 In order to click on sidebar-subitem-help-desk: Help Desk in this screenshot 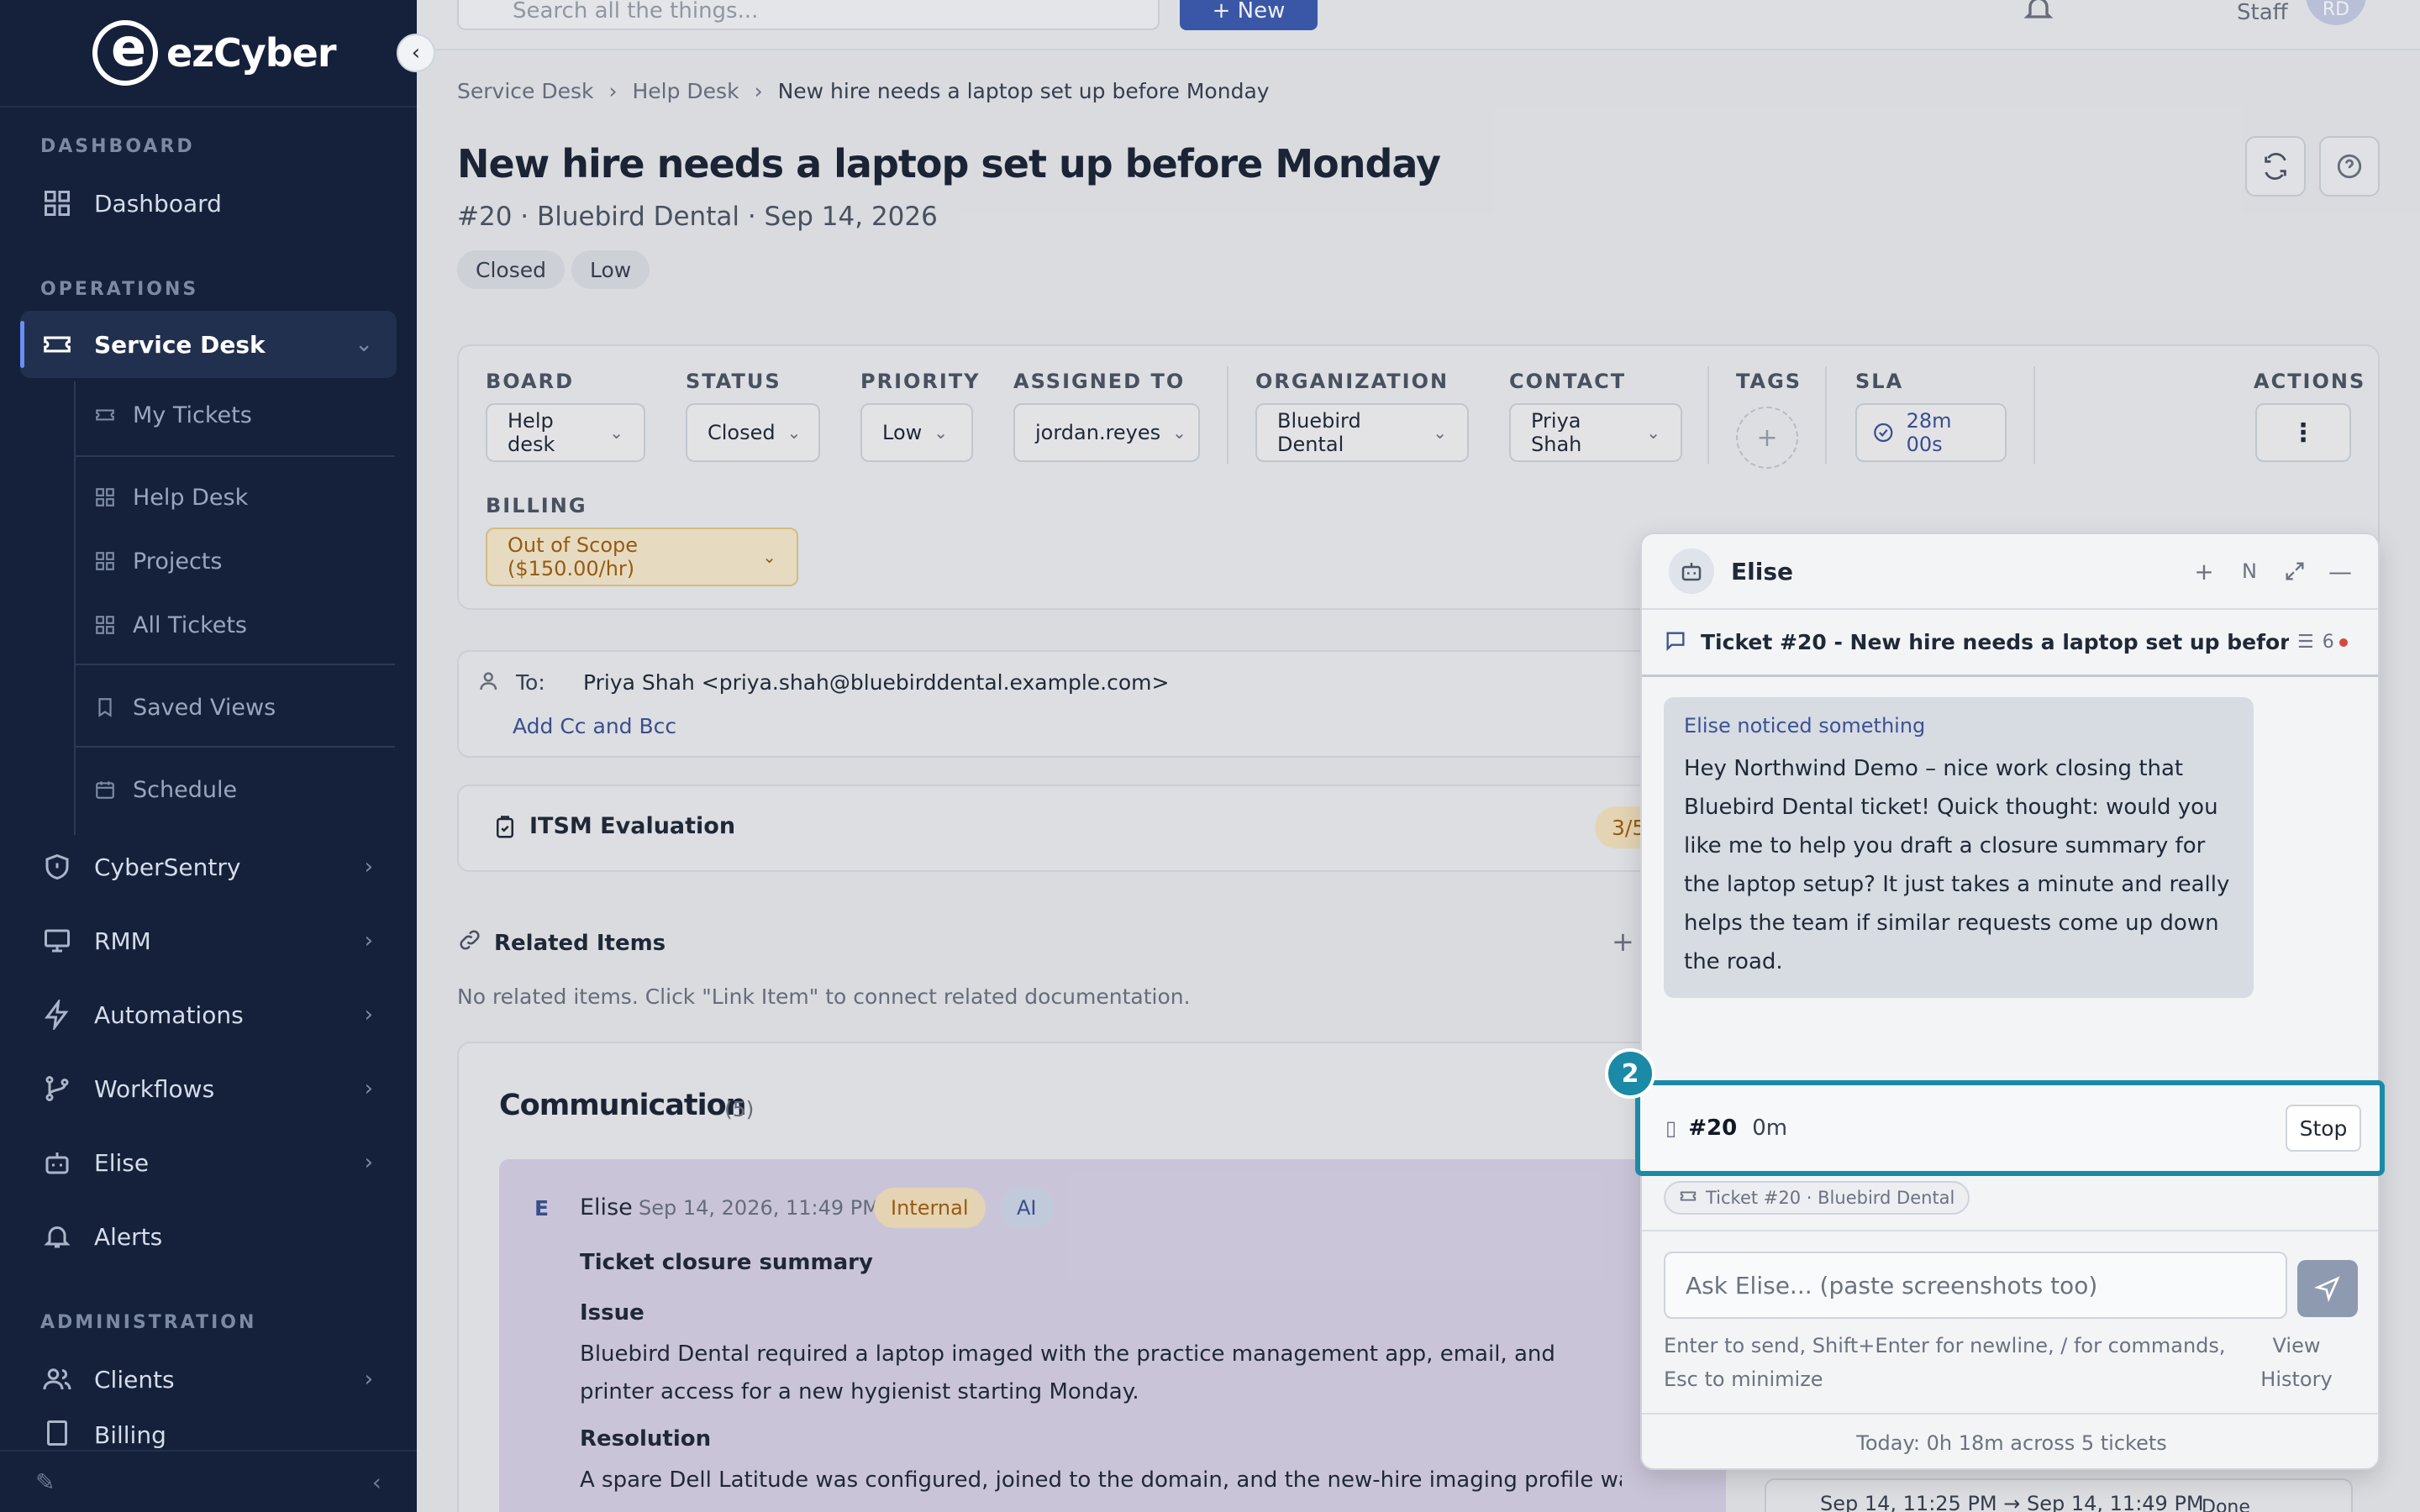, I will do `click(171, 497)`.